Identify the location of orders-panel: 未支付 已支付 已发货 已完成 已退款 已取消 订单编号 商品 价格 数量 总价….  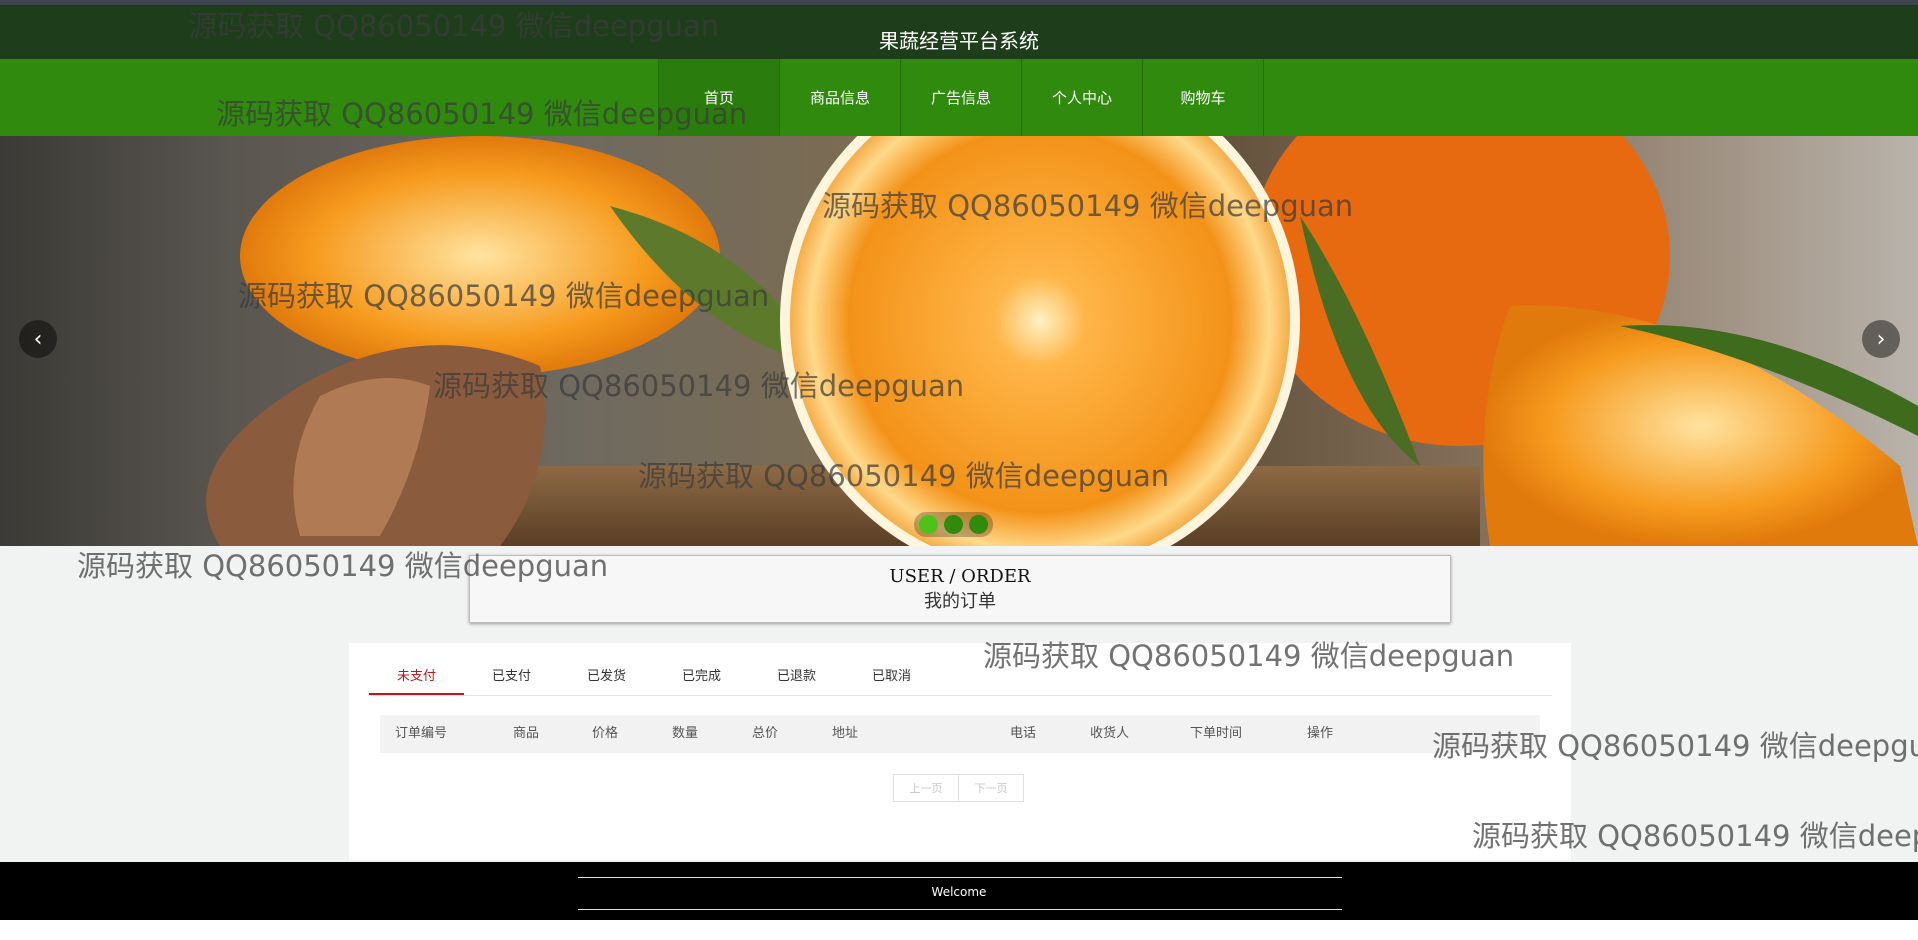
(960, 751).